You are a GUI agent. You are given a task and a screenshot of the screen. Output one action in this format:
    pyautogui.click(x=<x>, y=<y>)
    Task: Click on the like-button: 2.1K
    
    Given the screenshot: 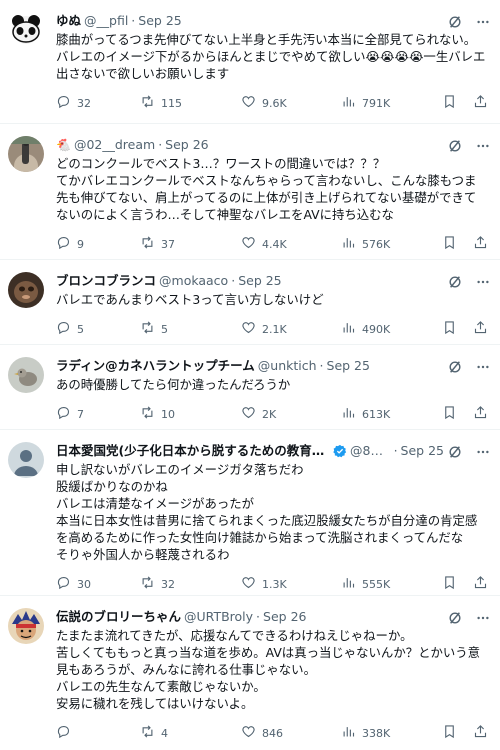 What is the action you would take?
    pyautogui.click(x=291, y=329)
    